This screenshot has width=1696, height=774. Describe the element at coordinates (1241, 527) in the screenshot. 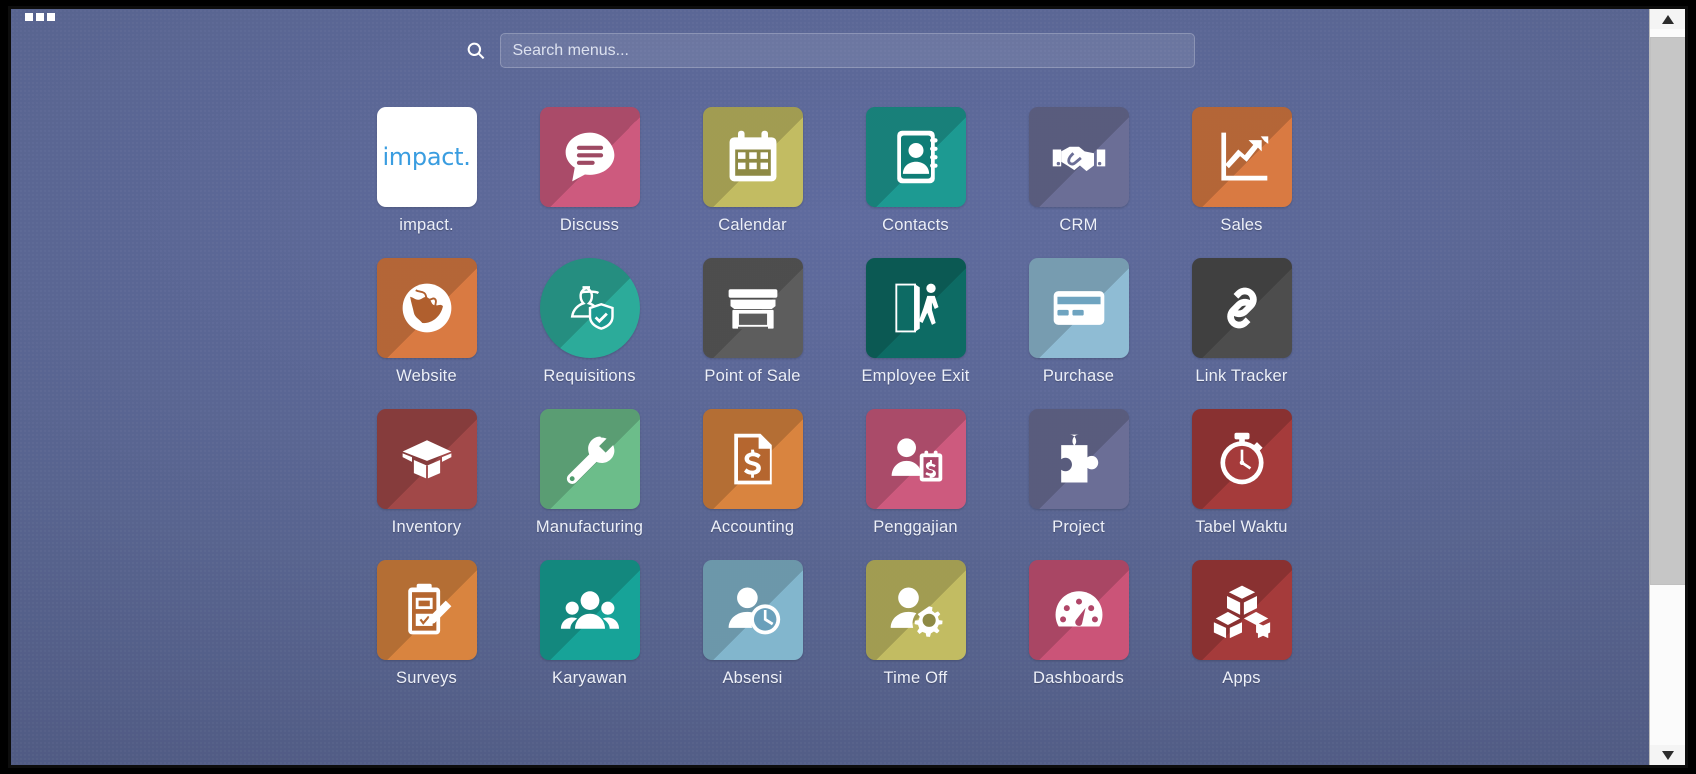

I see `app-label: Tabel Waktu` at that location.